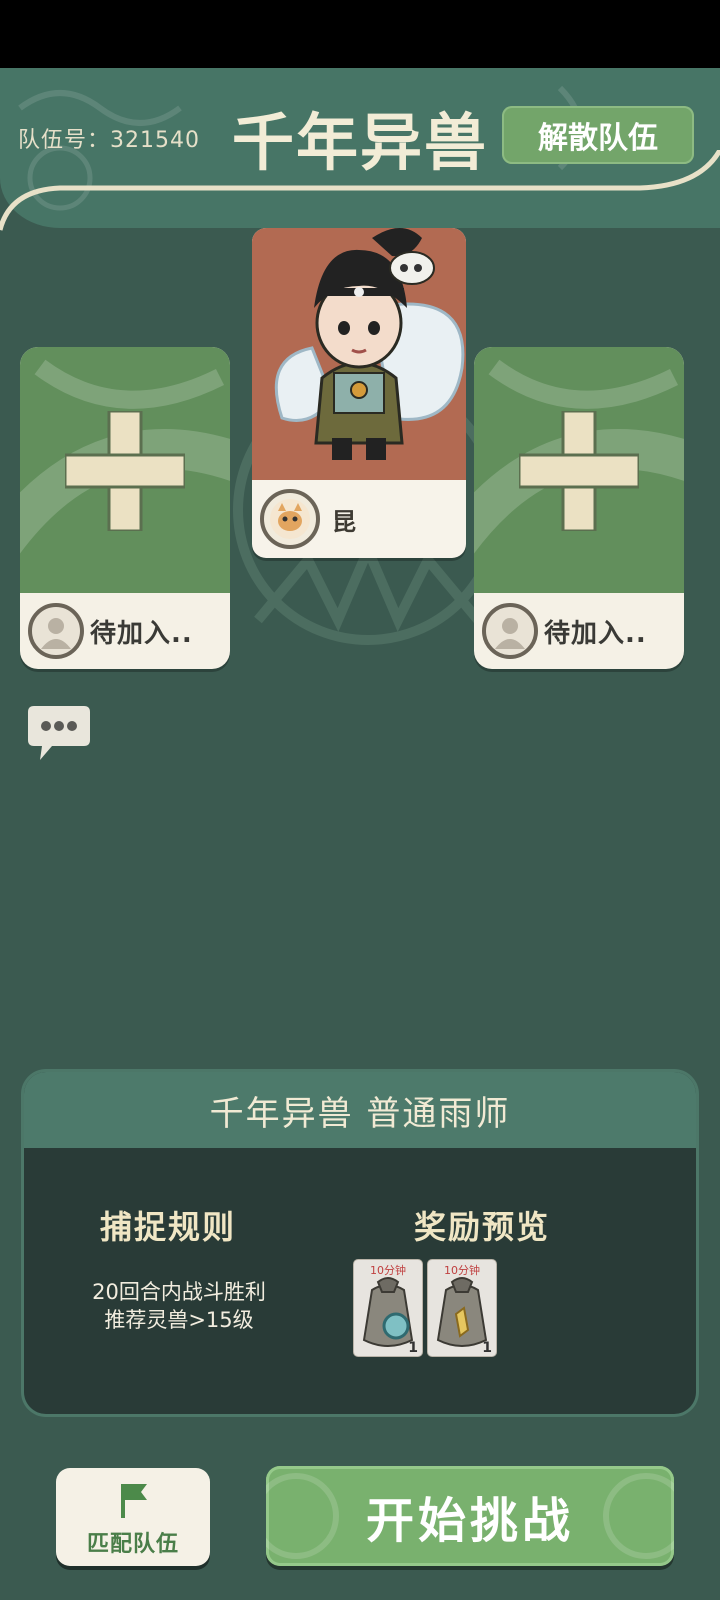 The image size is (720, 1600). I want to click on hero-portrait, so click(359, 354).